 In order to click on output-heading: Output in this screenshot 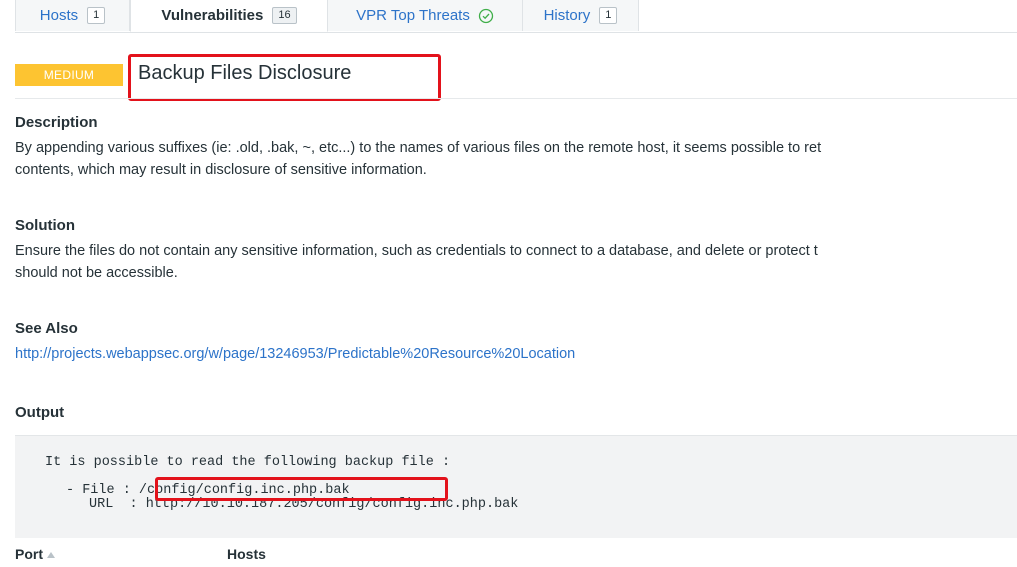, I will do `click(40, 412)`.